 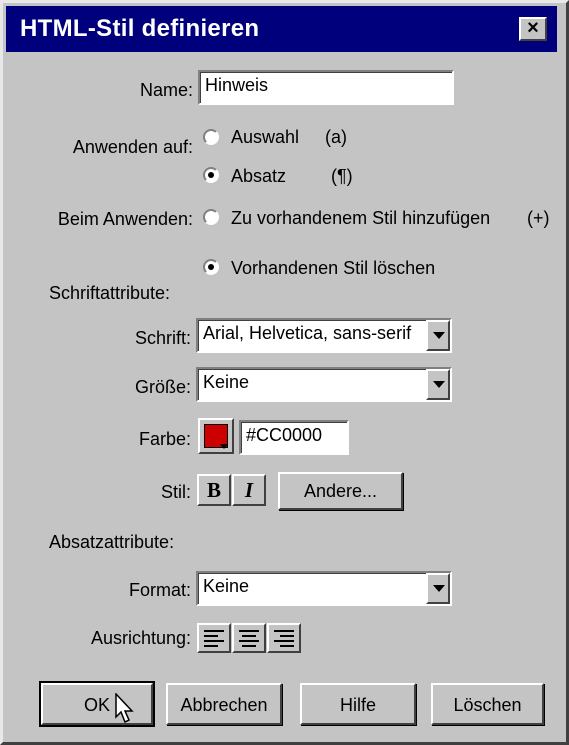 I want to click on align-center-button, so click(x=249, y=638).